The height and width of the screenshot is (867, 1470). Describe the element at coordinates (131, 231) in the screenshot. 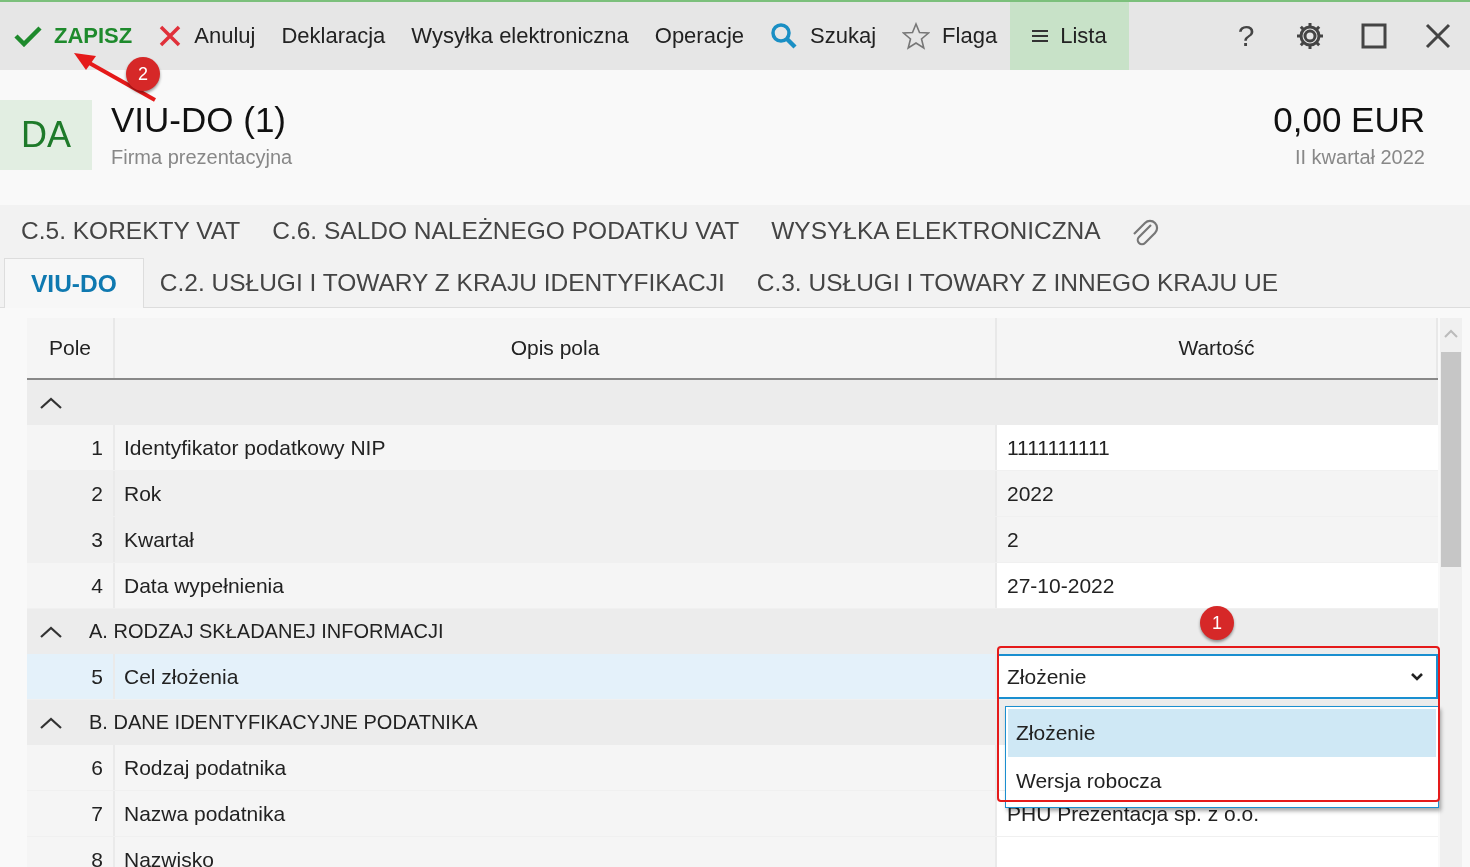

I see `tab: C.5. KOREKTY VAT` at that location.